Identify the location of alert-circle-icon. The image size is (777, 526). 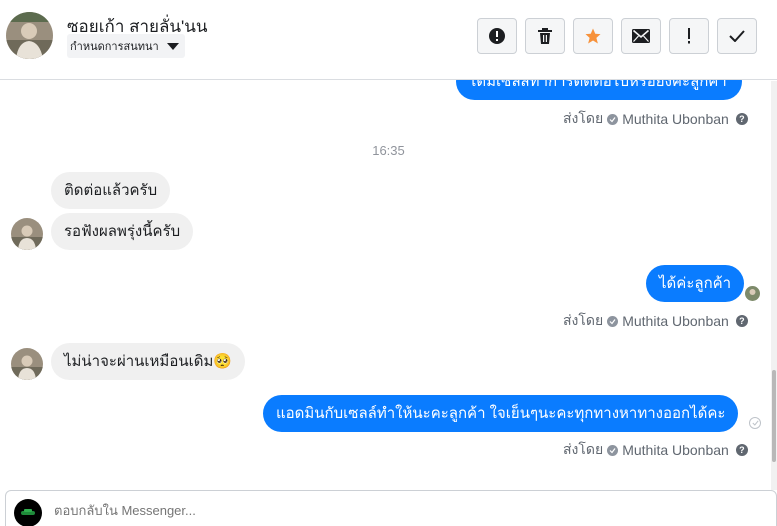
(497, 36).